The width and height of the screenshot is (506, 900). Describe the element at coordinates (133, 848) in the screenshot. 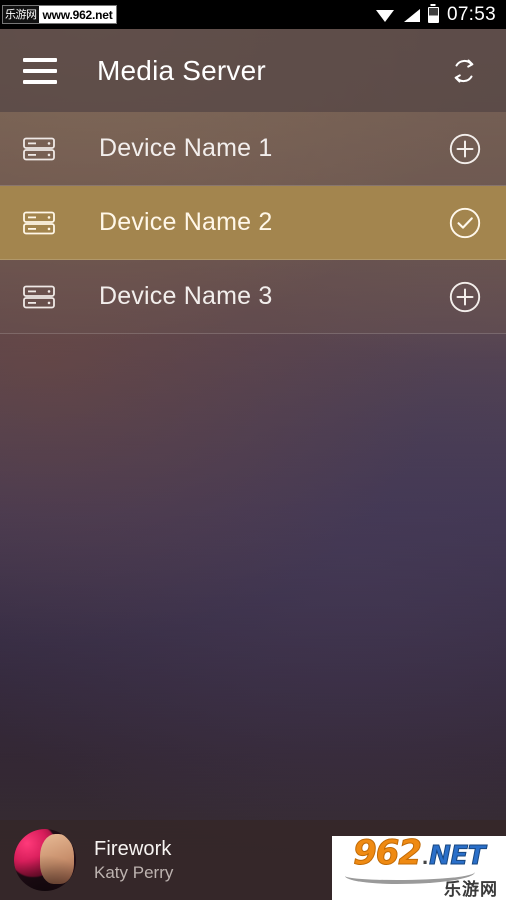

I see `track-title: Firework` at that location.